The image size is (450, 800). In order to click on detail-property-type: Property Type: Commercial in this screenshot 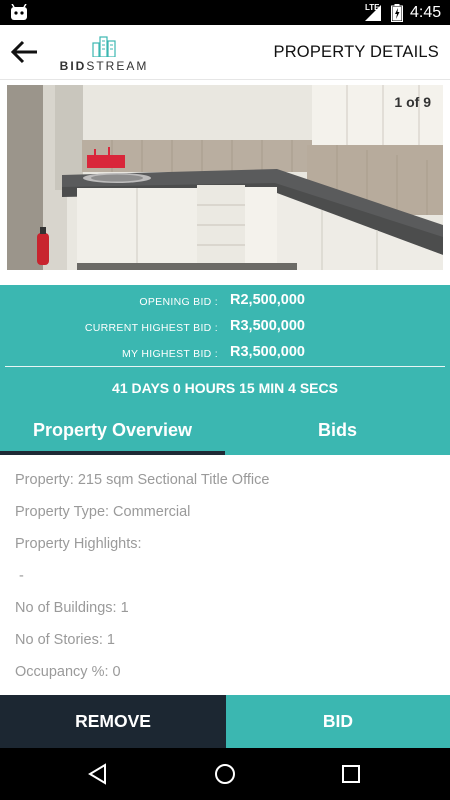, I will do `click(103, 512)`.